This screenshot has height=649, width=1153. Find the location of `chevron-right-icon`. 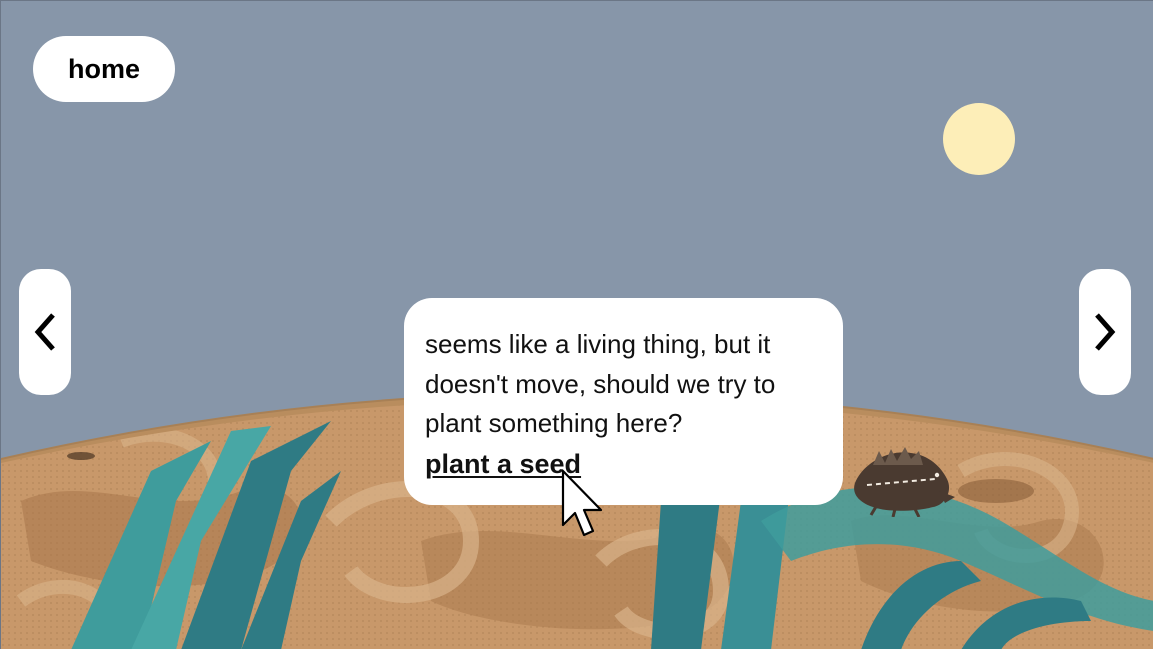

chevron-right-icon is located at coordinates (1105, 332).